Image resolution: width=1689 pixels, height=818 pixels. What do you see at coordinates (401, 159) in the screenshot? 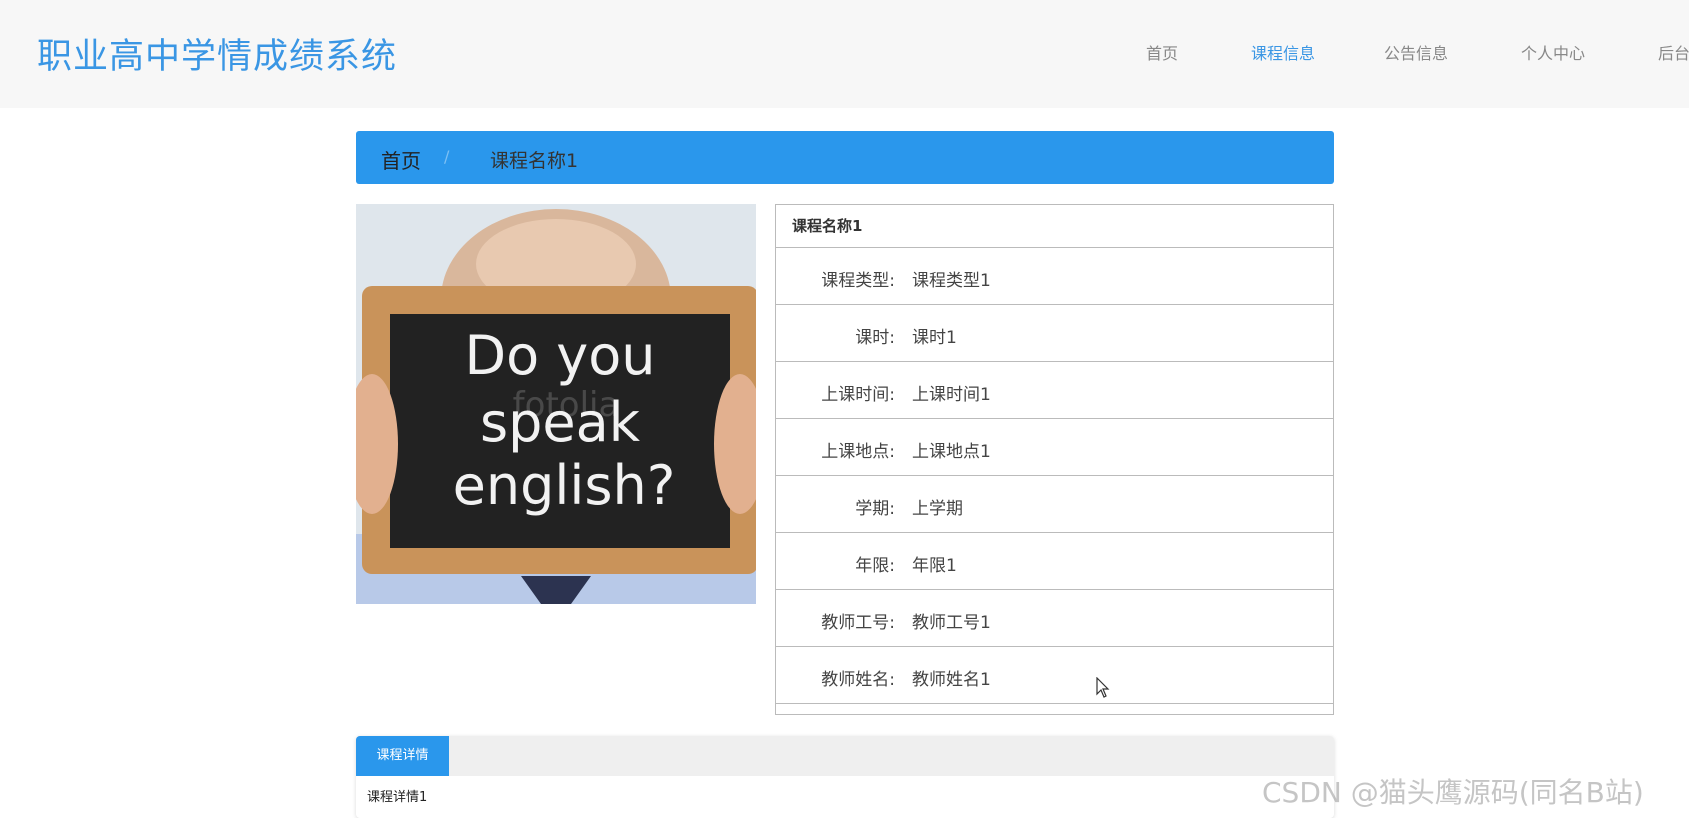
I see `breadcrumb-home-link: 首页` at bounding box center [401, 159].